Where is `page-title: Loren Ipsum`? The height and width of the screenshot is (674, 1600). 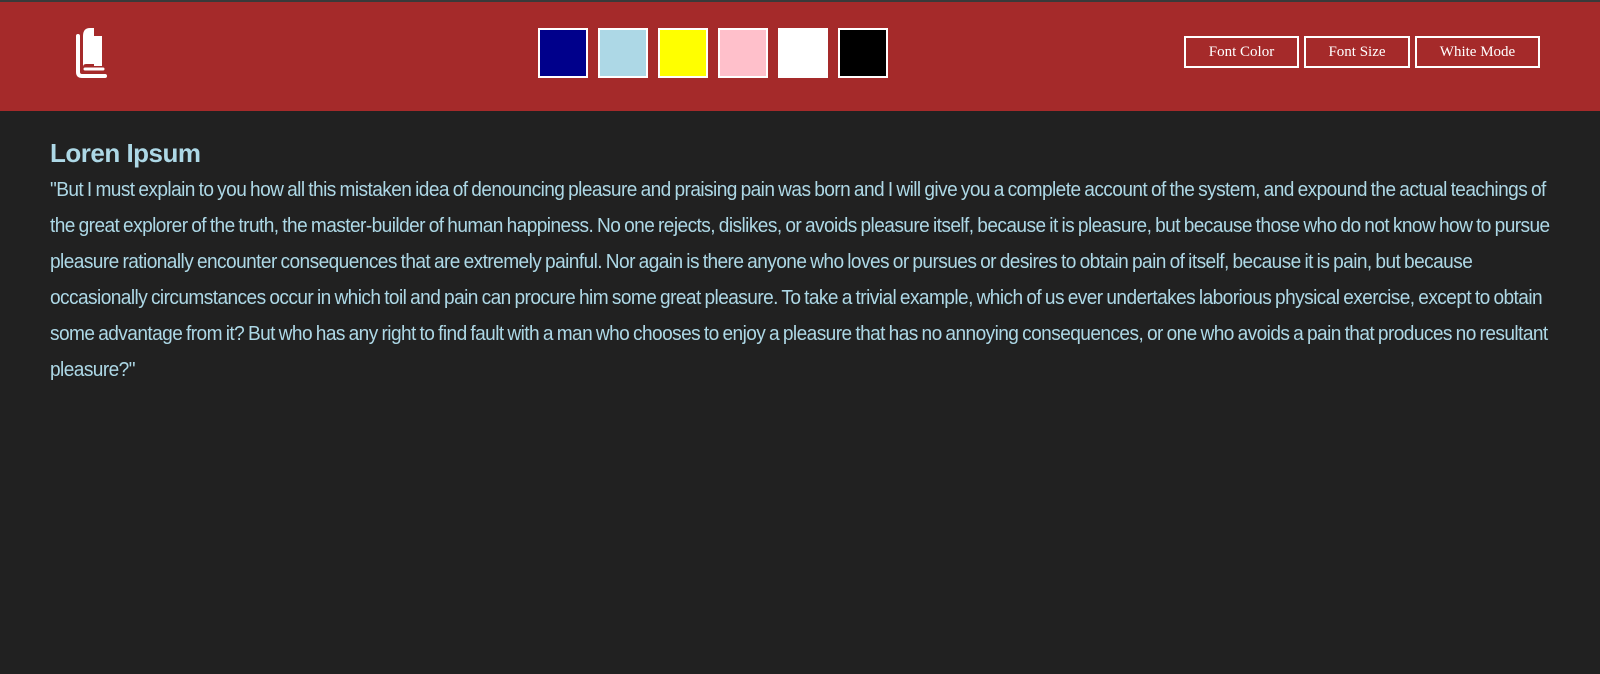
page-title: Loren Ipsum is located at coordinates (125, 153).